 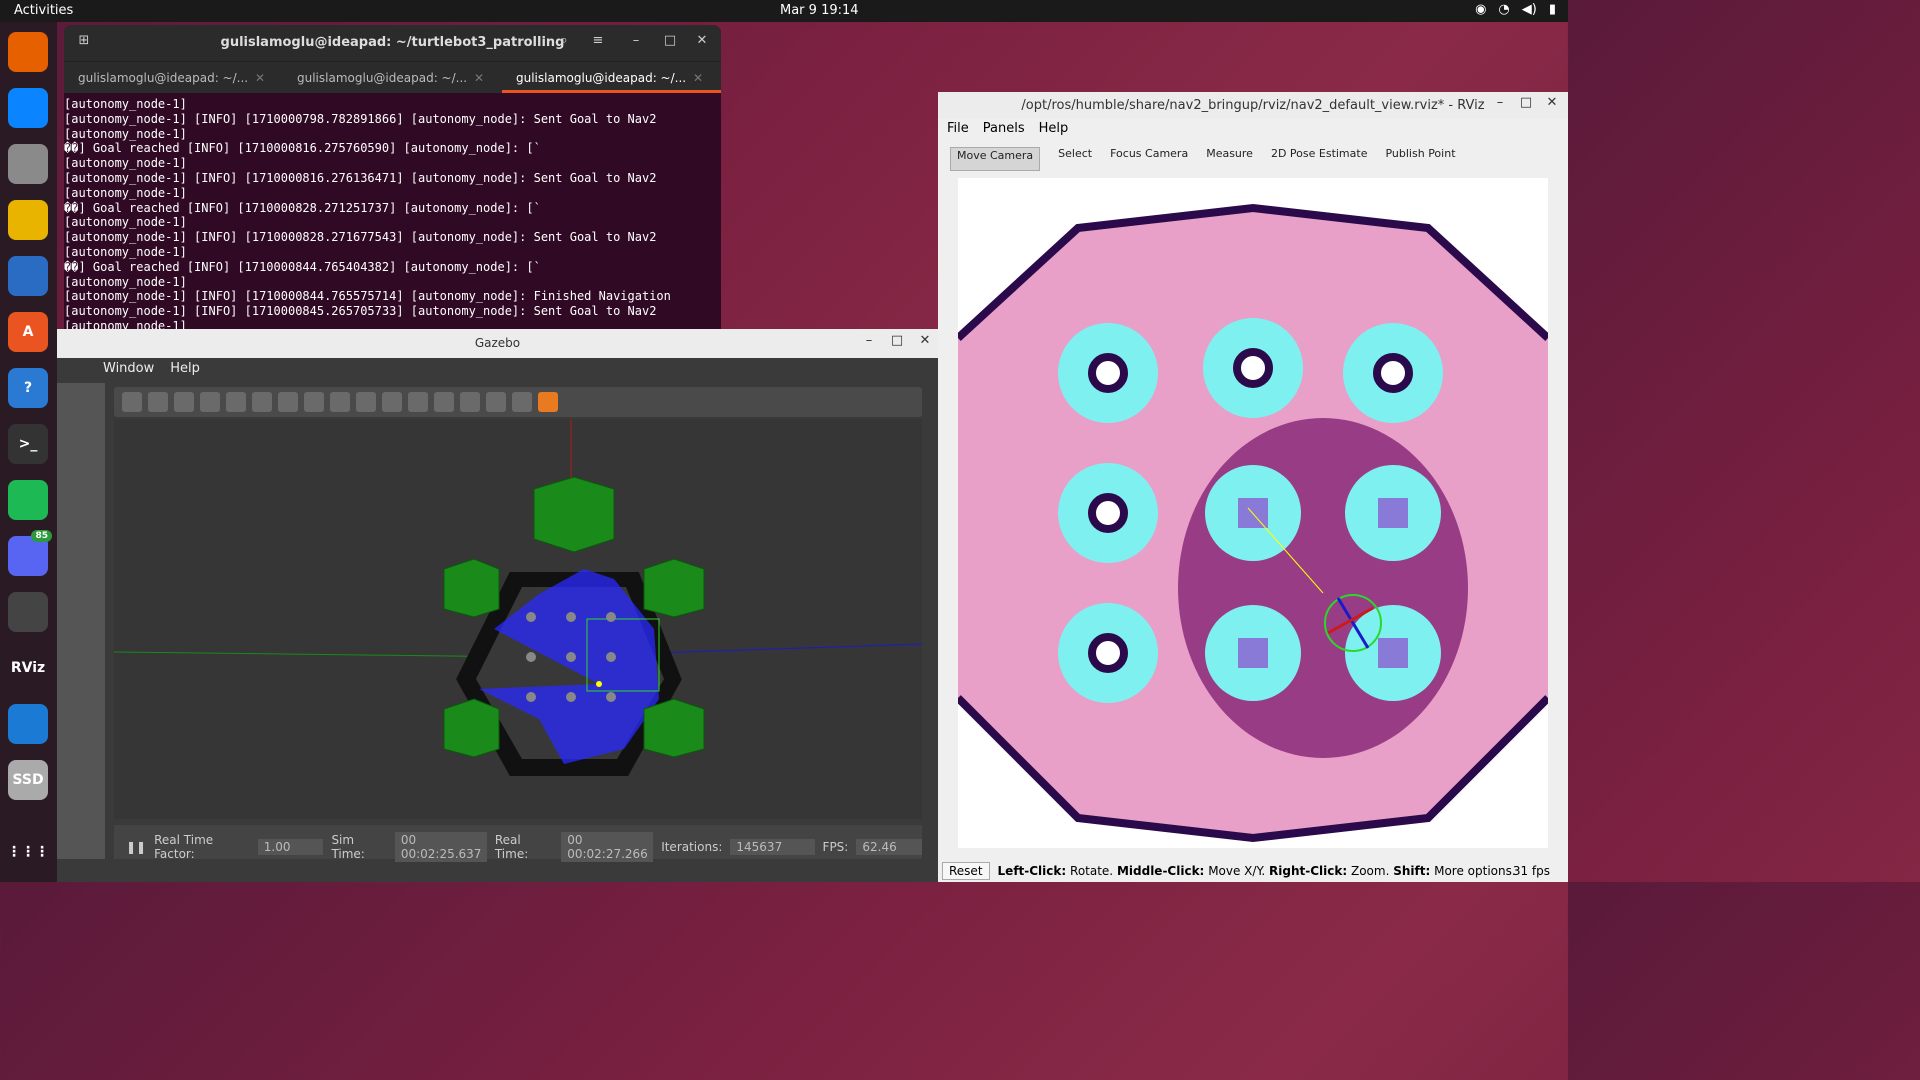 What do you see at coordinates (522, 402) in the screenshot?
I see `snap-icon` at bounding box center [522, 402].